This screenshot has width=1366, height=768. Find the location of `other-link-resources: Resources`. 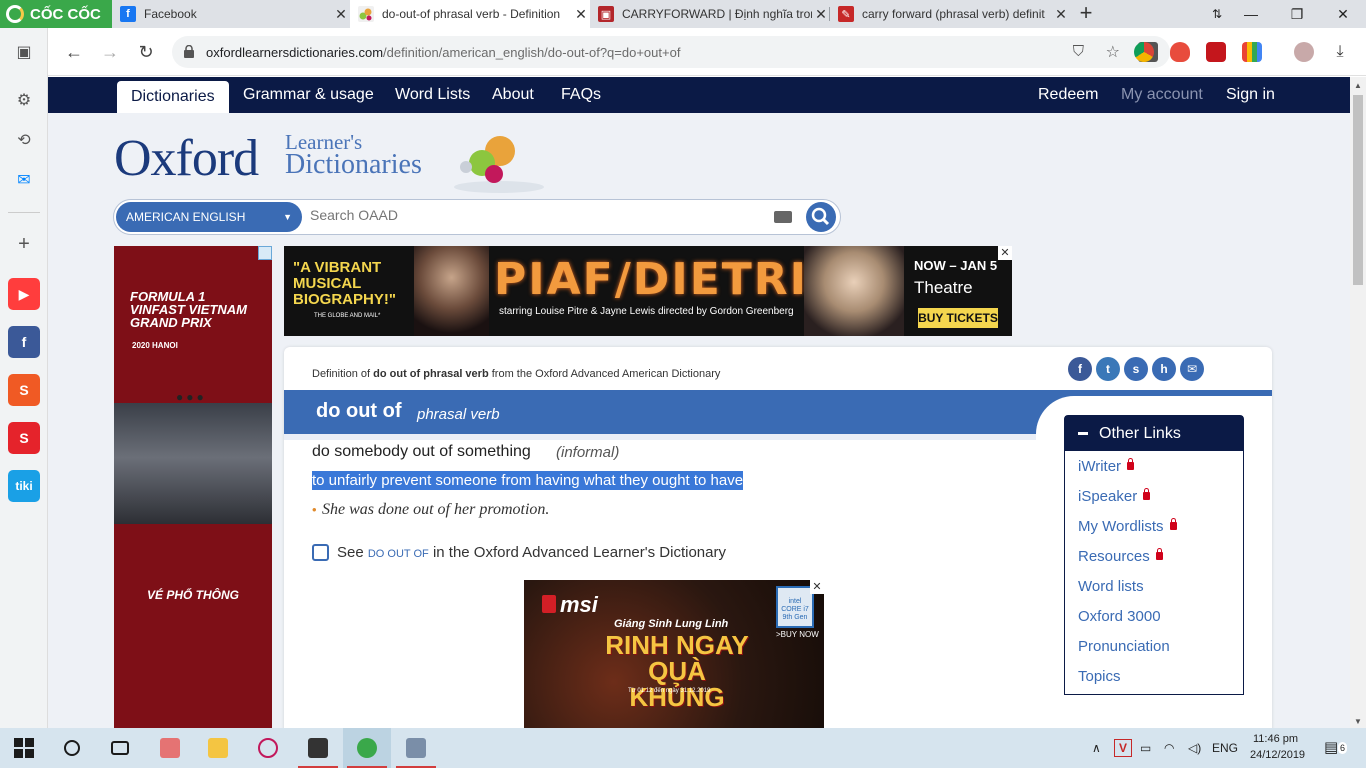

other-link-resources: Resources is located at coordinates (1120, 556).